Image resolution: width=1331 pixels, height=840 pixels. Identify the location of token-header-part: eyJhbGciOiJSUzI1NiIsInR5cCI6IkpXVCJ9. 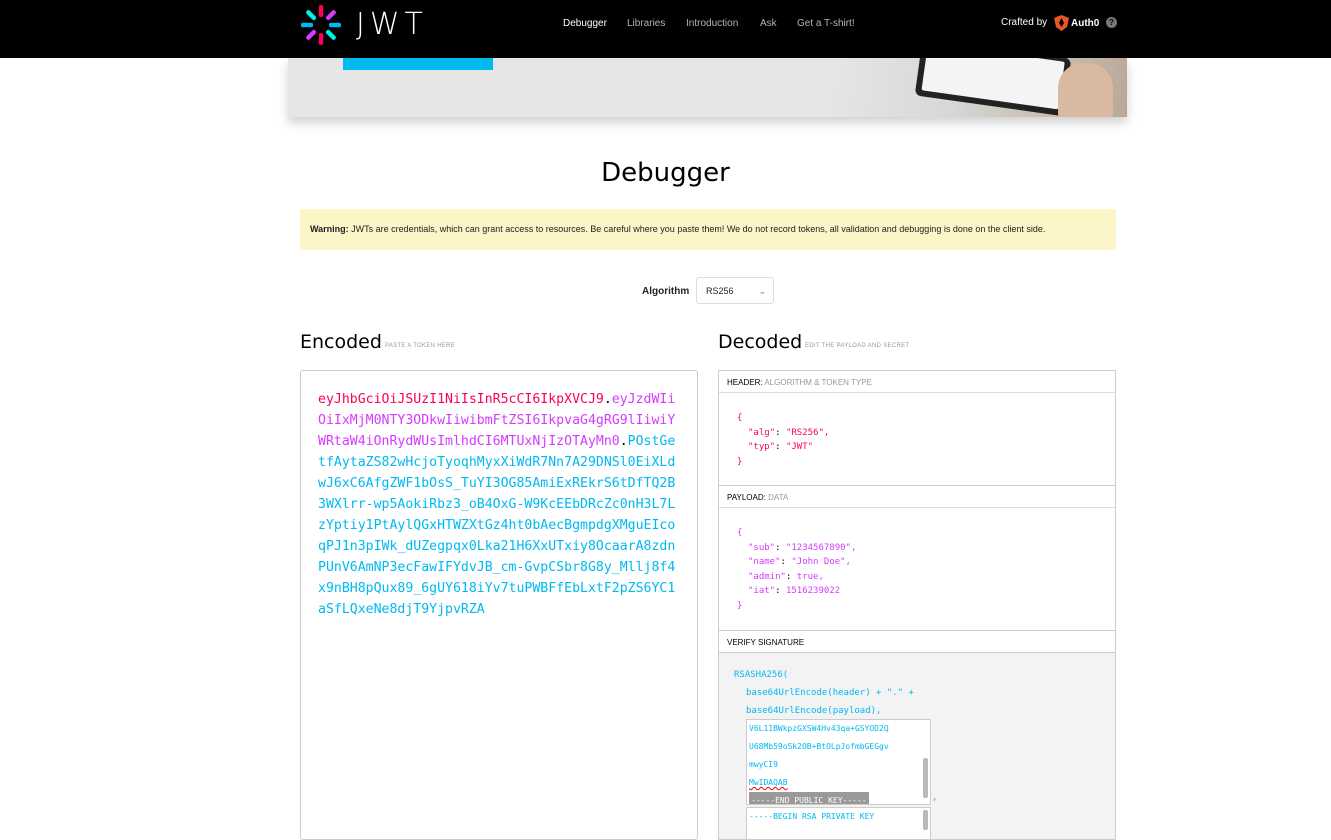
(461, 399).